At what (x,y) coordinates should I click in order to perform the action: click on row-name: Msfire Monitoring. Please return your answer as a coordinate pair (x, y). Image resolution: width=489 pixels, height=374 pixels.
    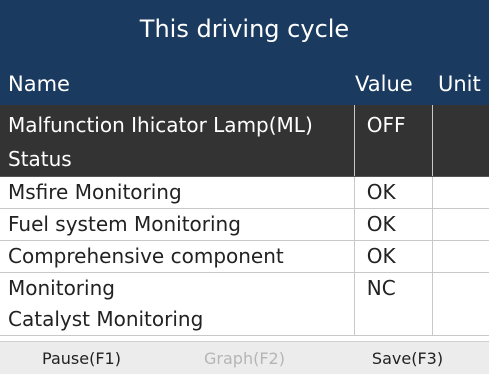
    Looking at the image, I should click on (177, 192).